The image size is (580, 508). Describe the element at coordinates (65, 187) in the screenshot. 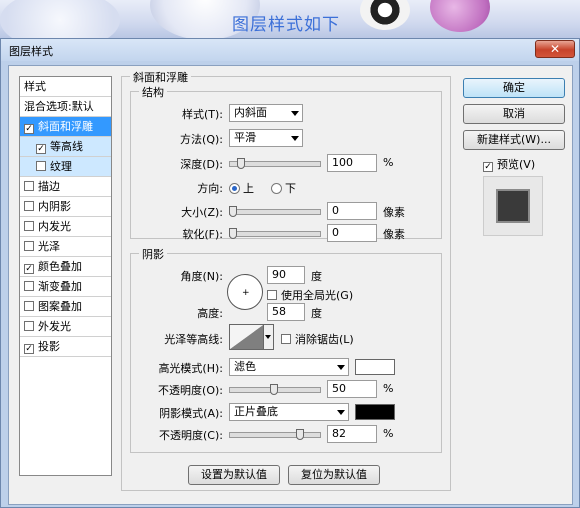

I see `style-list-item: 描边` at that location.